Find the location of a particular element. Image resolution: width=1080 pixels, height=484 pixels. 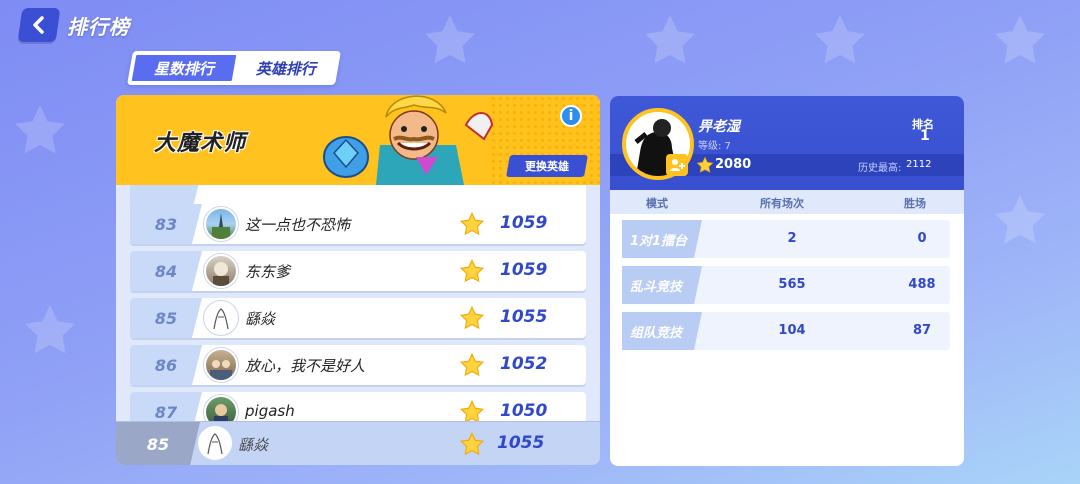

column-header-total: 所有场次 is located at coordinates (782, 203).